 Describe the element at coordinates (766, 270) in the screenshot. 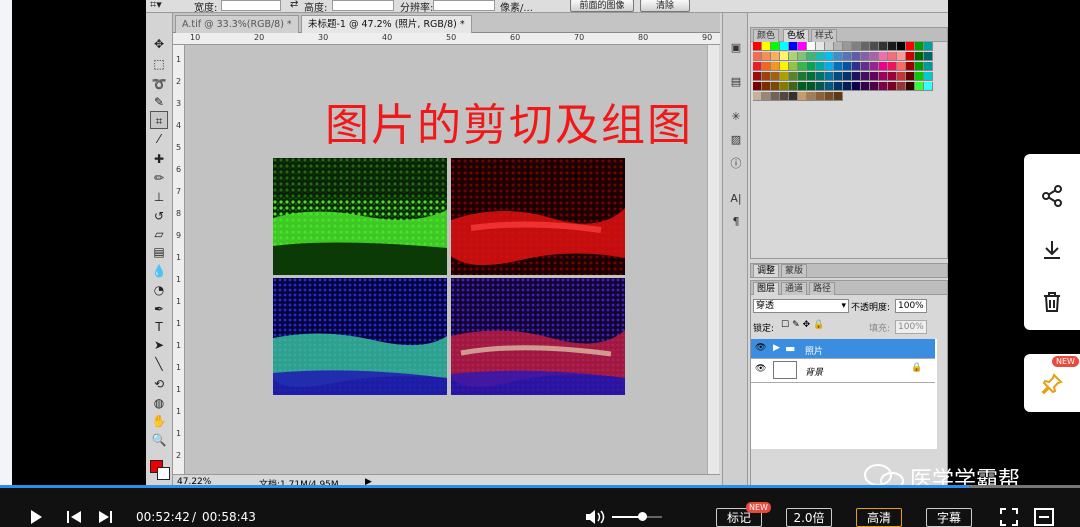

I see `tab-adjustments: 调整` at that location.